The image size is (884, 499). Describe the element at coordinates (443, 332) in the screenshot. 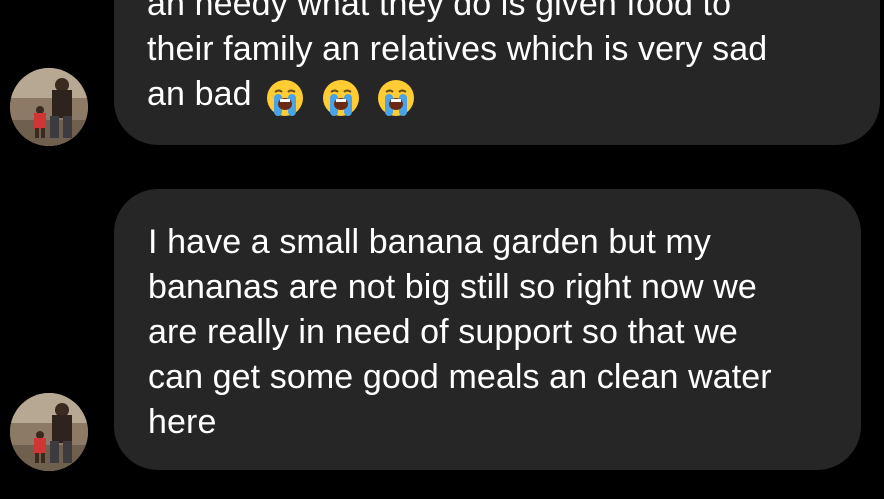

I see `message-line: are really in need of support so that we` at that location.